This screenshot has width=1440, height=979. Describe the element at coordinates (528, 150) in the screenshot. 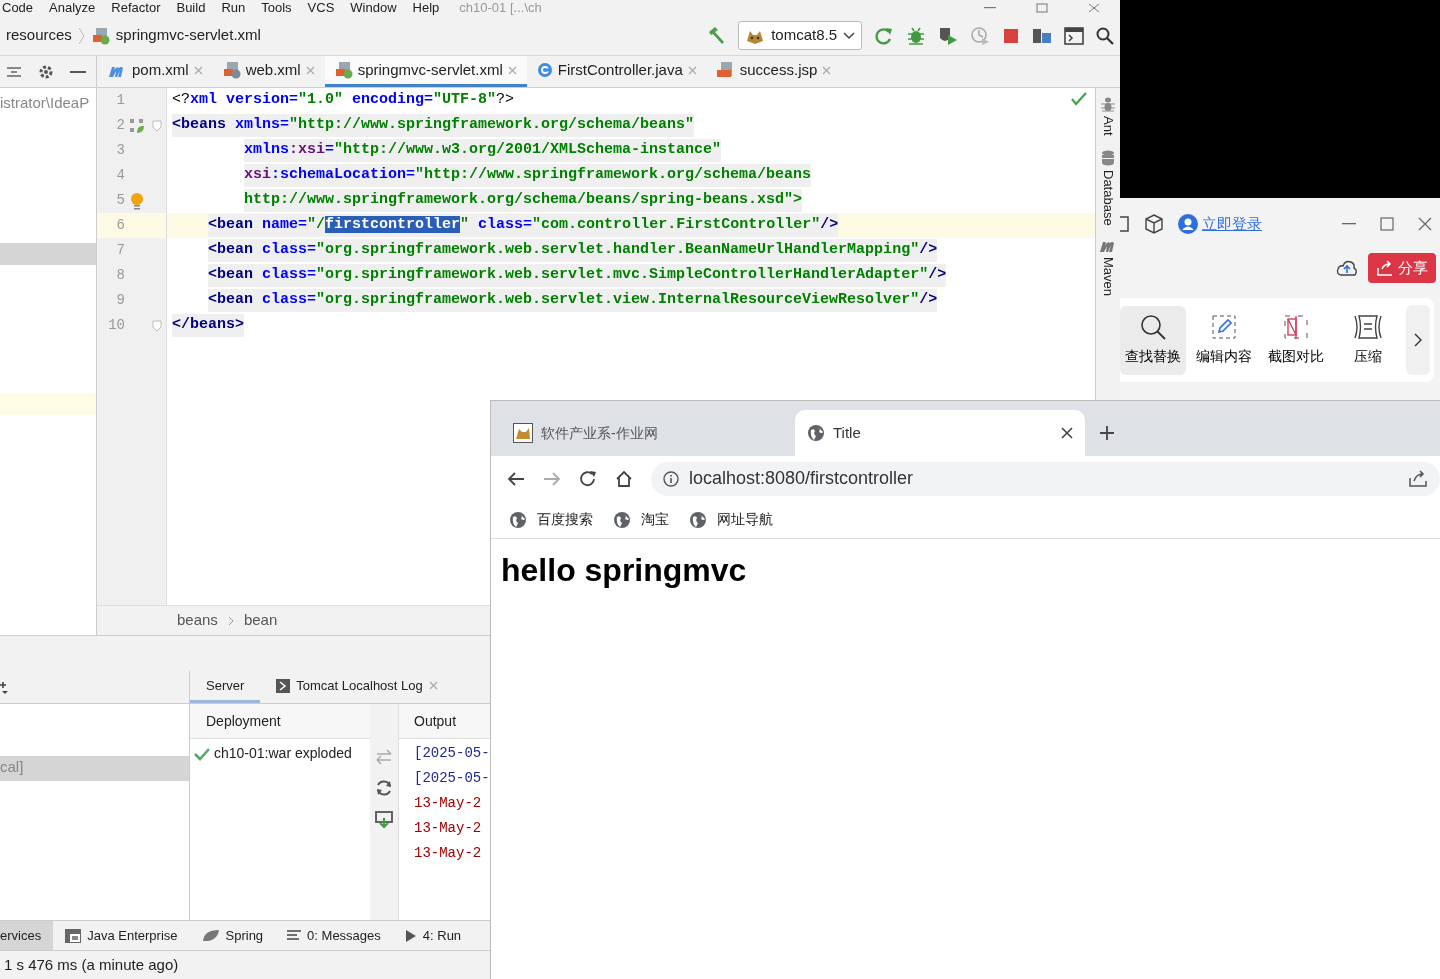

I see `xml-value: "http://www.w3.org/2001/XMLSchema-instance"` at that location.